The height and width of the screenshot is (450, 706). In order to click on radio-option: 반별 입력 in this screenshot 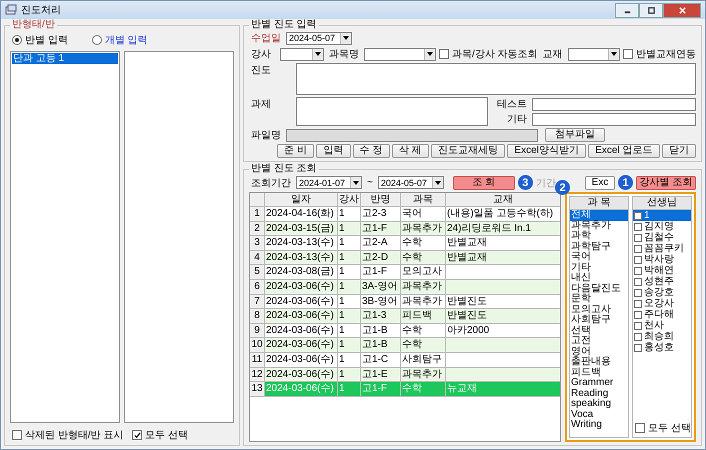, I will do `click(40, 40)`.